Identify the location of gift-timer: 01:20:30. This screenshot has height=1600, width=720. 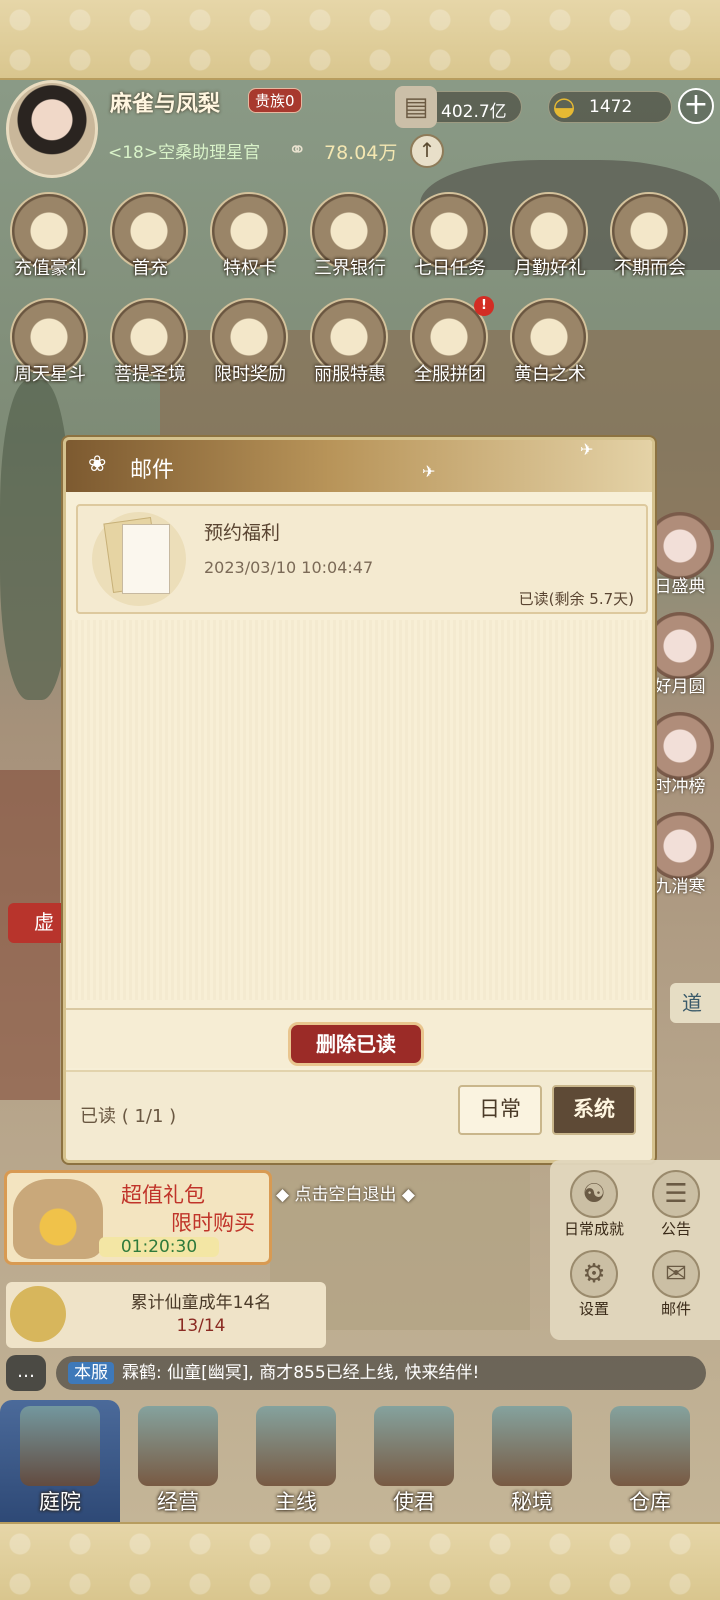
(159, 1247).